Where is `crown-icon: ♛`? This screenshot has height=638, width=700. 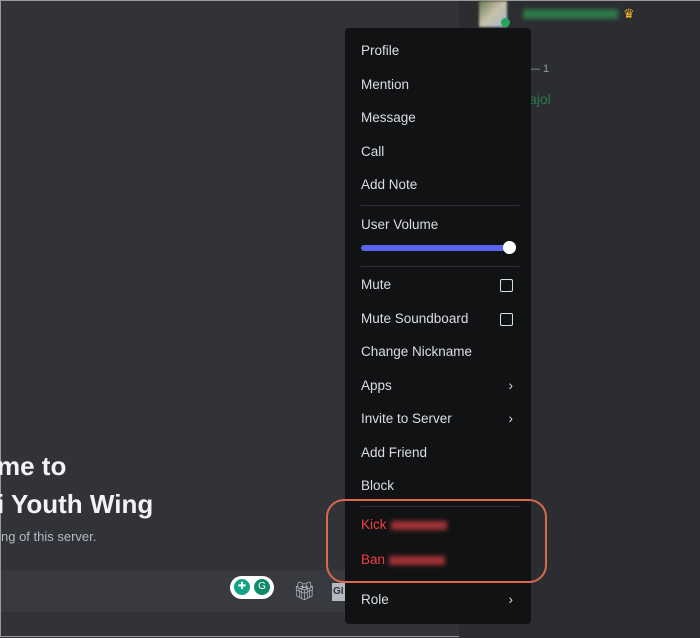 crown-icon: ♛ is located at coordinates (629, 13).